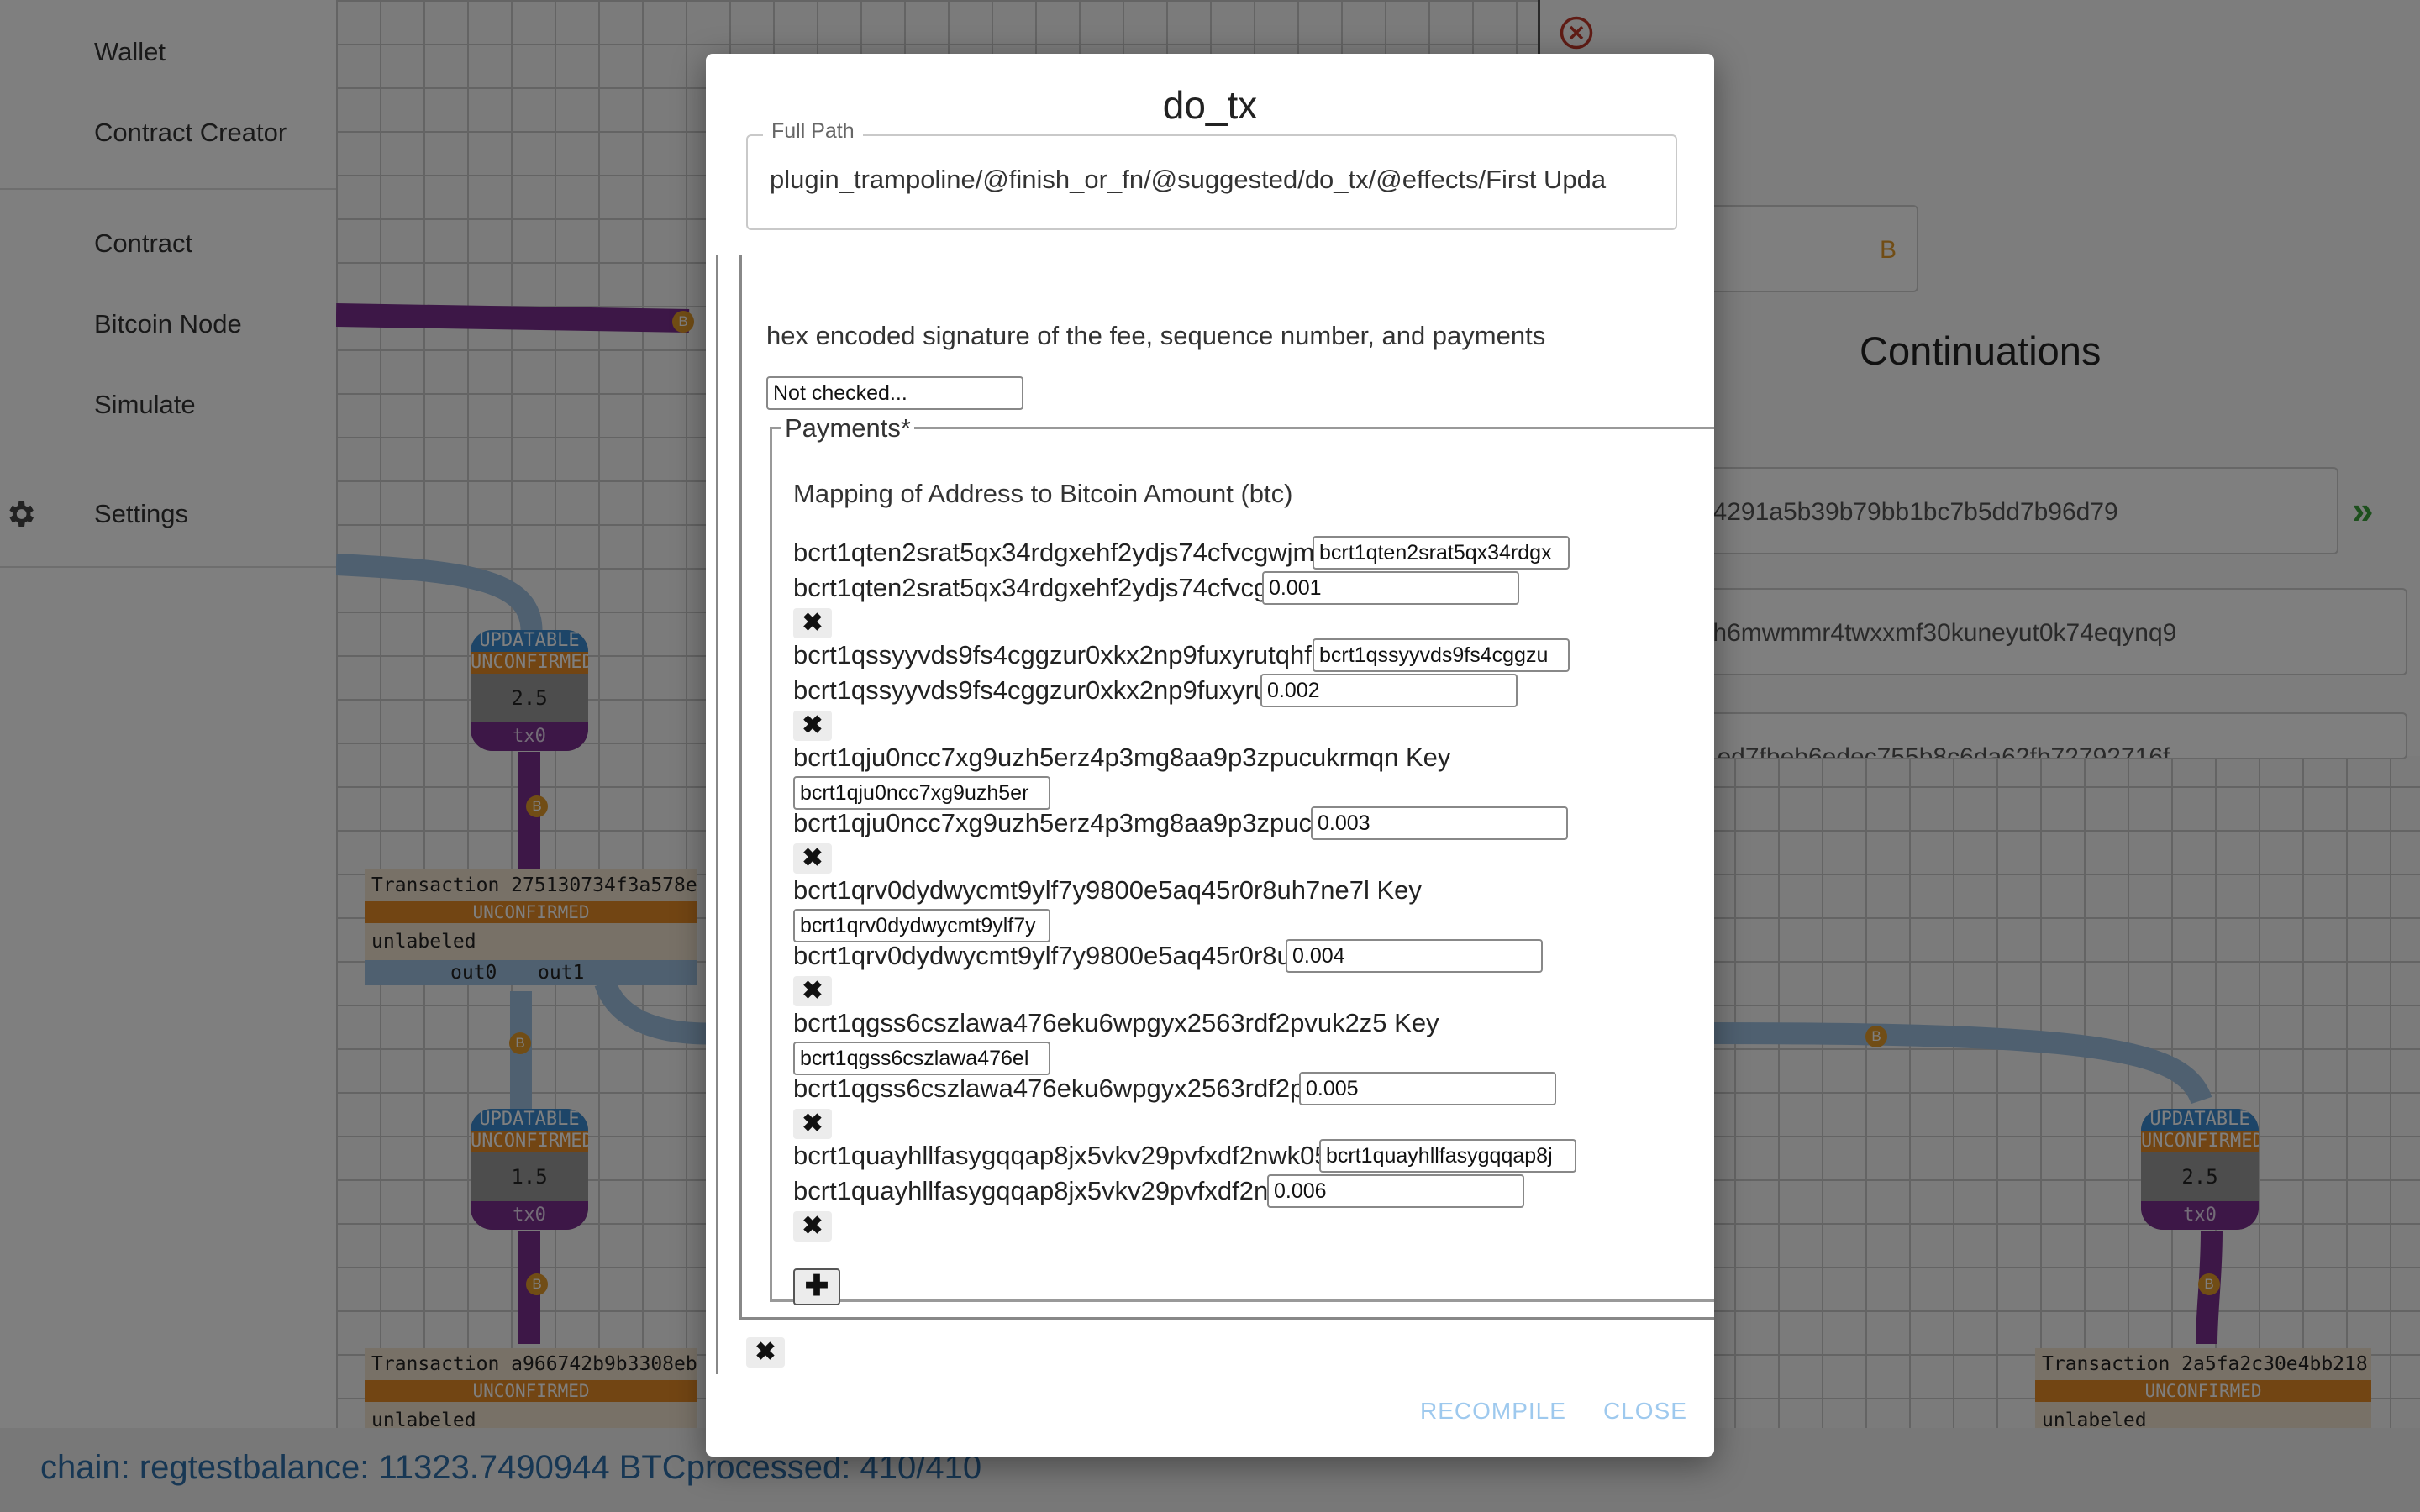 The width and height of the screenshot is (2420, 1512). Describe the element at coordinates (922, 793) in the screenshot. I see `payment-key-input: bcrt1qju0ncc7xg9uzh5er` at that location.